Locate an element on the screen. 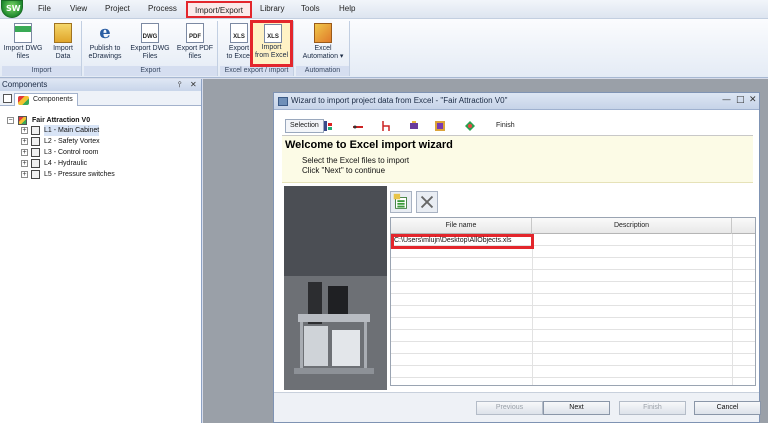 The width and height of the screenshot is (768, 423). add-excel-file-button is located at coordinates (401, 202).